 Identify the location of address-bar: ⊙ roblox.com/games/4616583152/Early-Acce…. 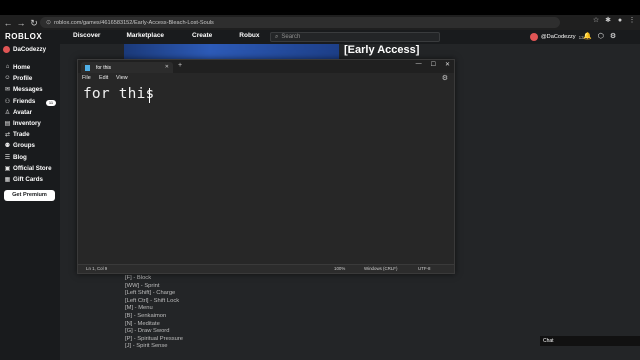
(300, 22).